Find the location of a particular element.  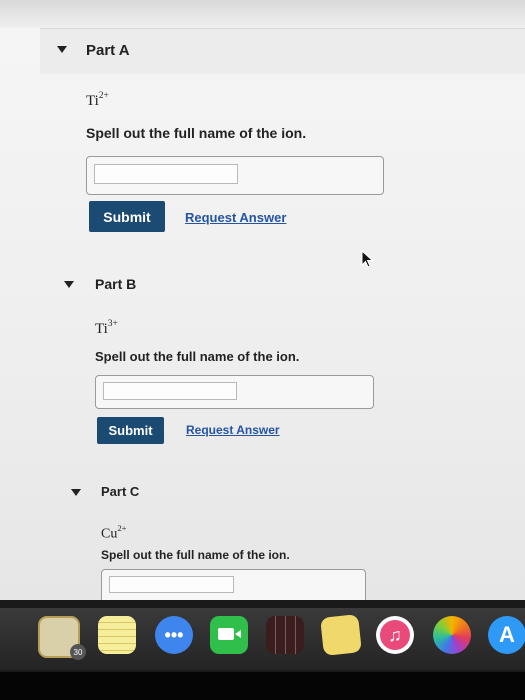

stickies-icon is located at coordinates (341, 635).